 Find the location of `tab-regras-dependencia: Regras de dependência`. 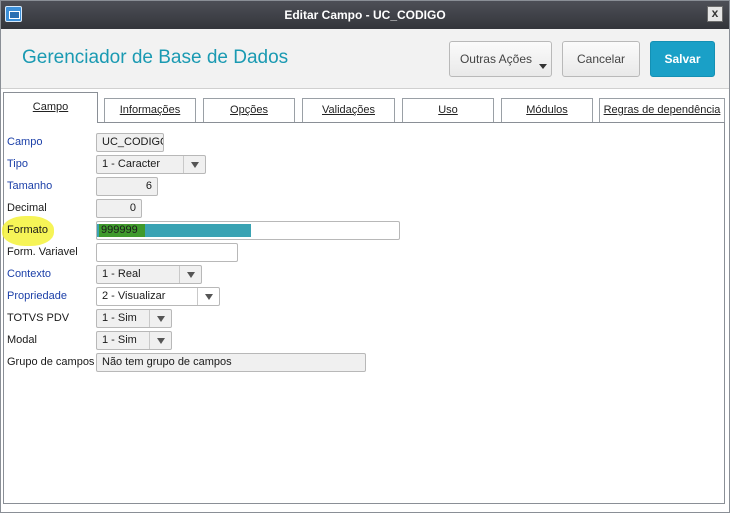

tab-regras-dependencia: Regras de dependência is located at coordinates (662, 110).